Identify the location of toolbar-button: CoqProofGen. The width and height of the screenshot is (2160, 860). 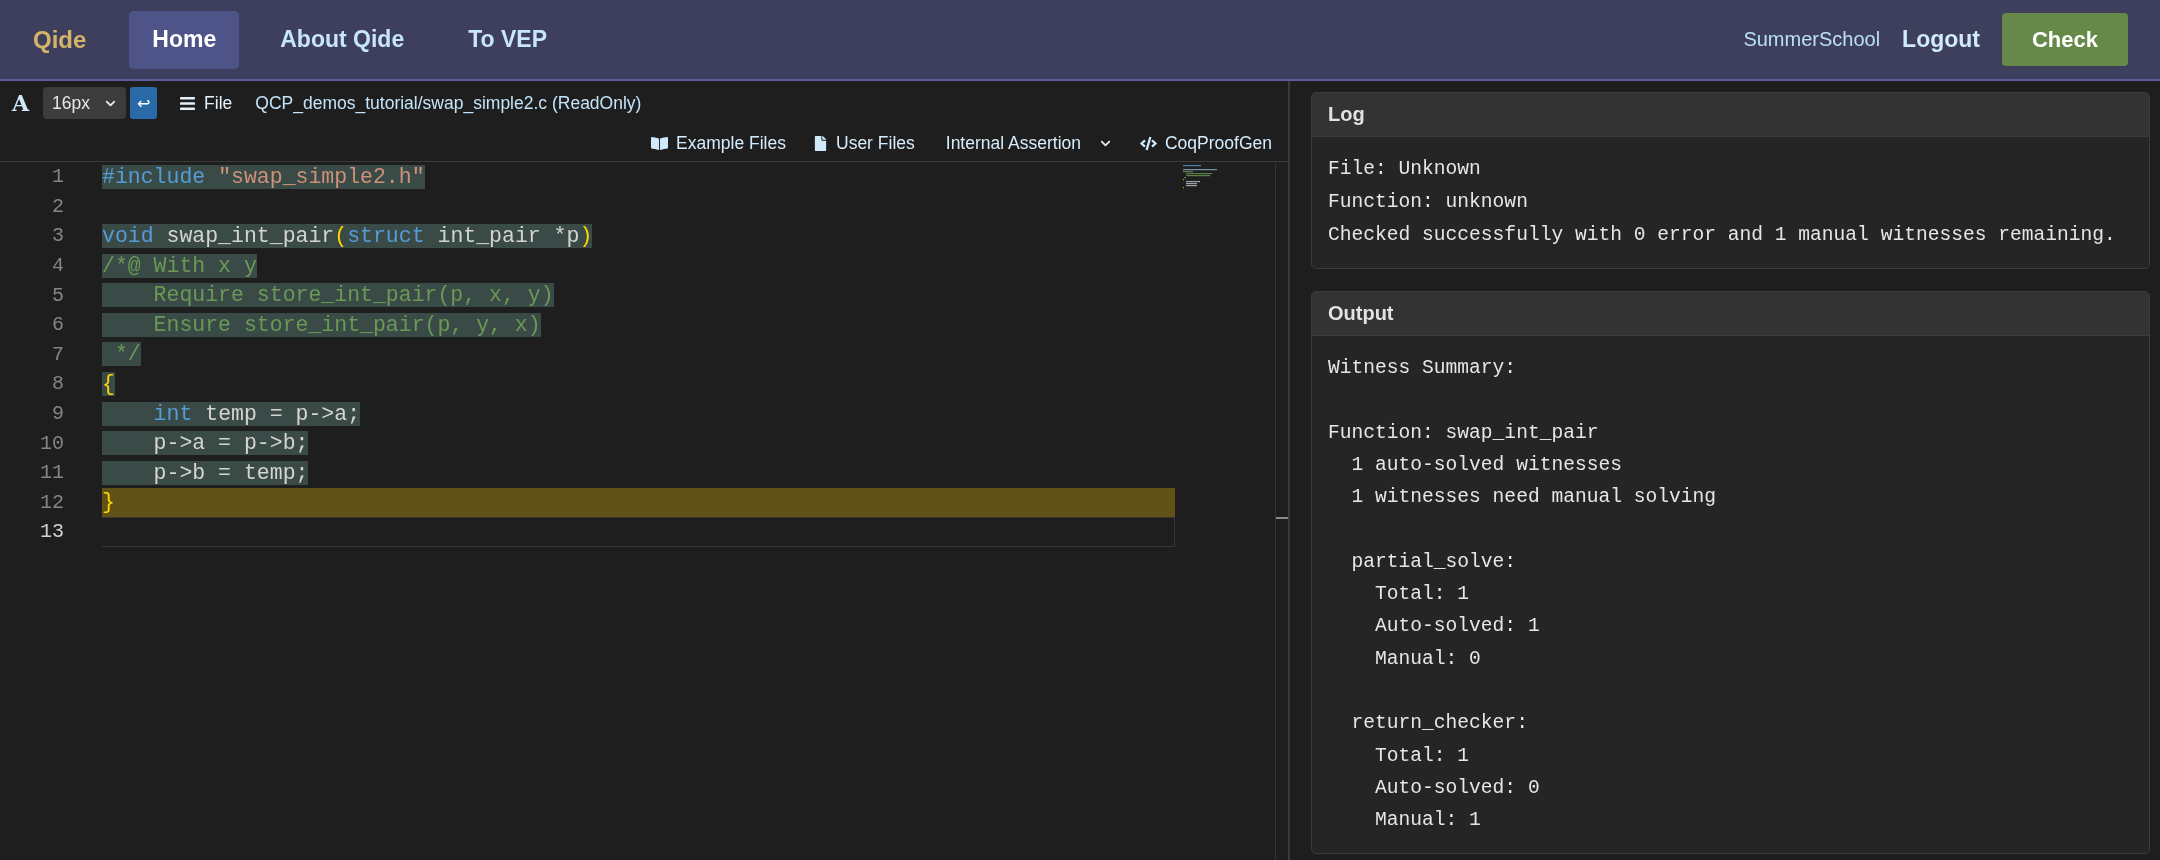
(1206, 143).